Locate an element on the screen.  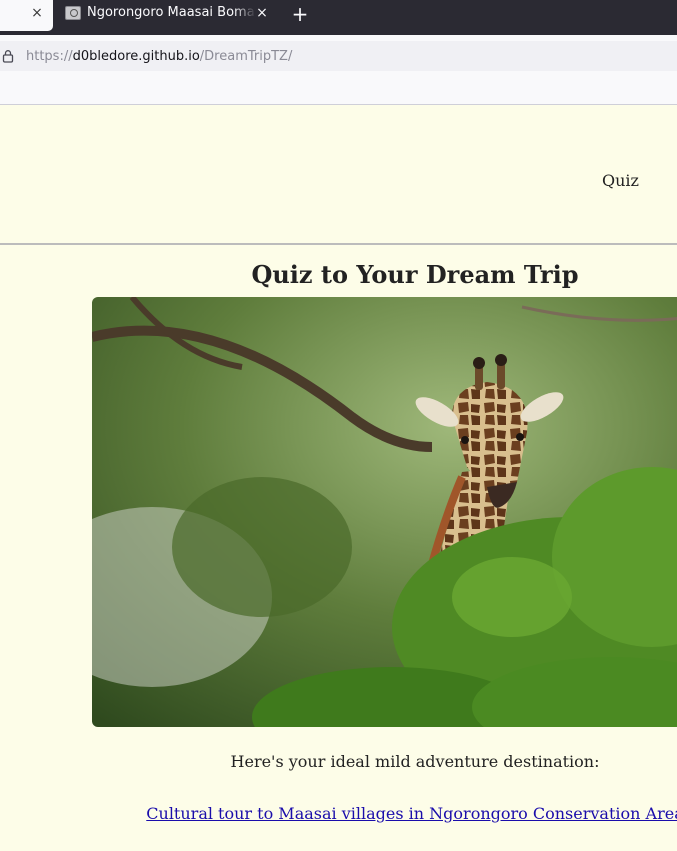
tab-maasai-boma: Ngorongoro Maasai Boma Cultural Tour × is located at coordinates (169, 14).